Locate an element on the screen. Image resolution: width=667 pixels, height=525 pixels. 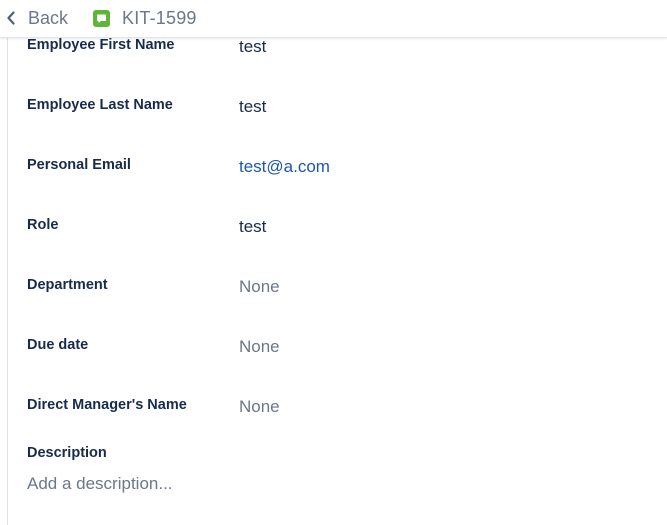
field-label: Employee First Name is located at coordinates (101, 45).